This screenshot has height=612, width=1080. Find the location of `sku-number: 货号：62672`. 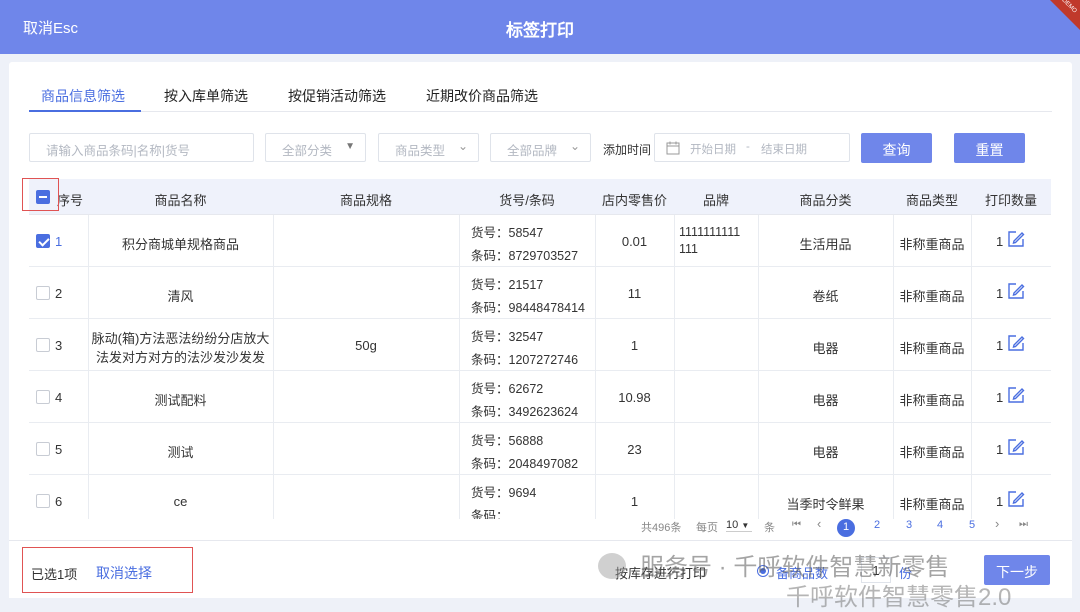

sku-number: 货号：62672 is located at coordinates (507, 389).